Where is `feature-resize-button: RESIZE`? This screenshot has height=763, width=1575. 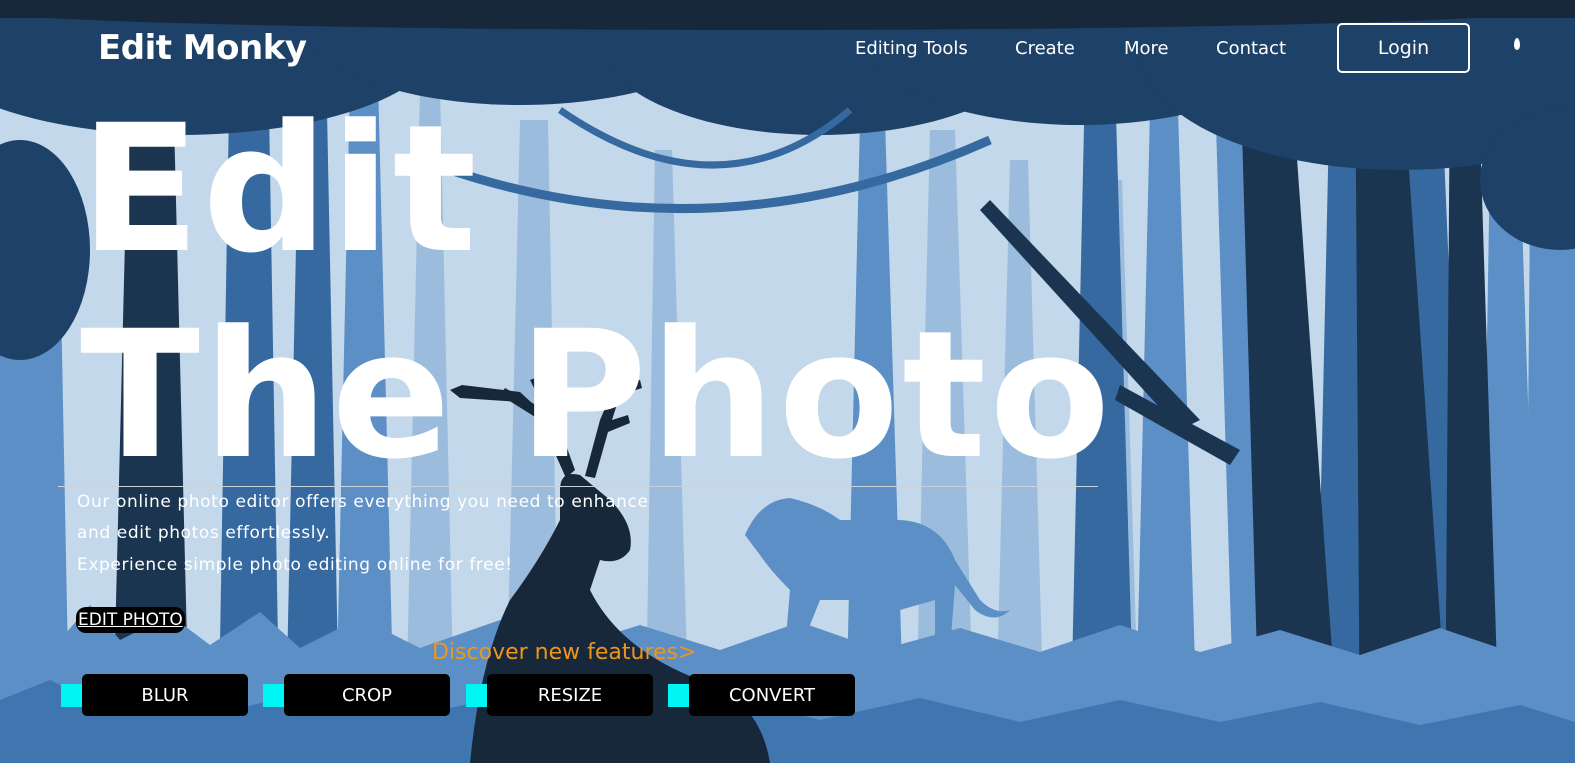
feature-resize-button: RESIZE is located at coordinates (570, 695).